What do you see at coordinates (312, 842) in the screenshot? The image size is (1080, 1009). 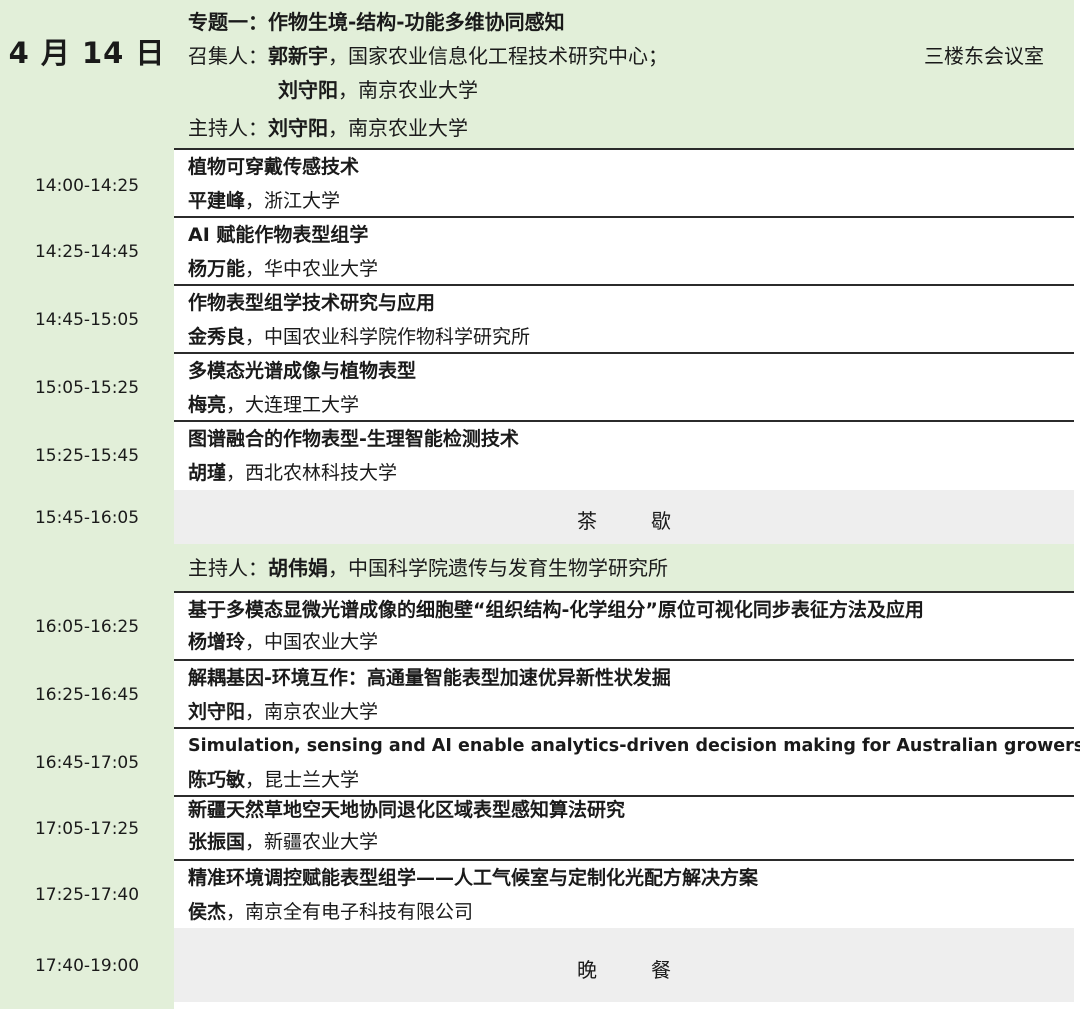 I see `speaker-org: ，新疆农业大学` at bounding box center [312, 842].